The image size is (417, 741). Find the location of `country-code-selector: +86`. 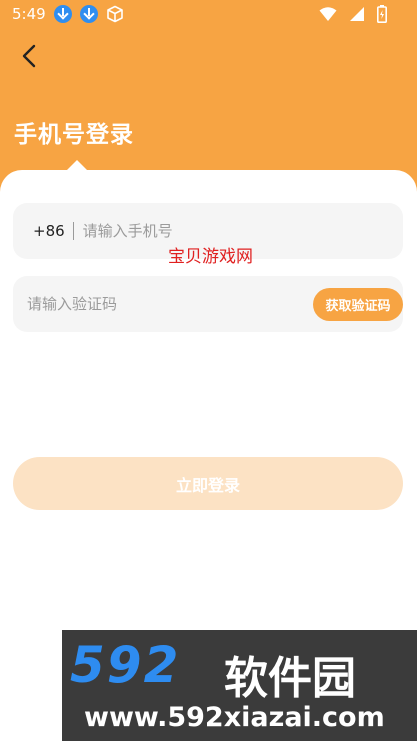

country-code-selector: +86 is located at coordinates (49, 231).